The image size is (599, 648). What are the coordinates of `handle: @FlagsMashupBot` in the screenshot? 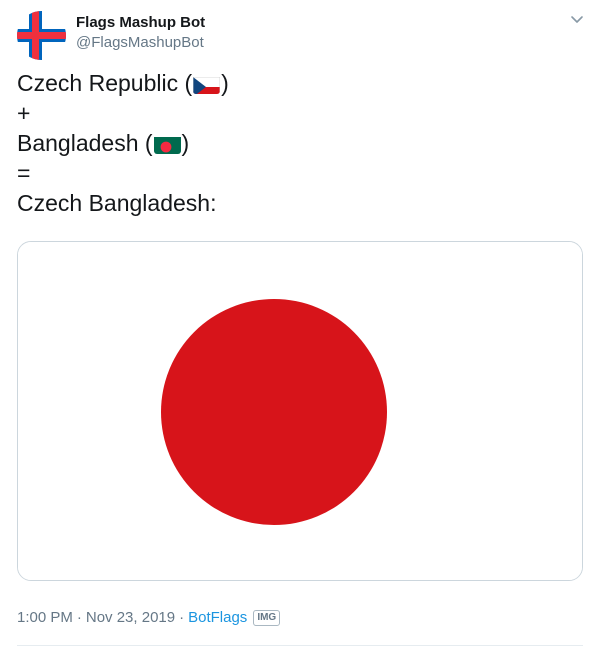 It's located at (140, 42).